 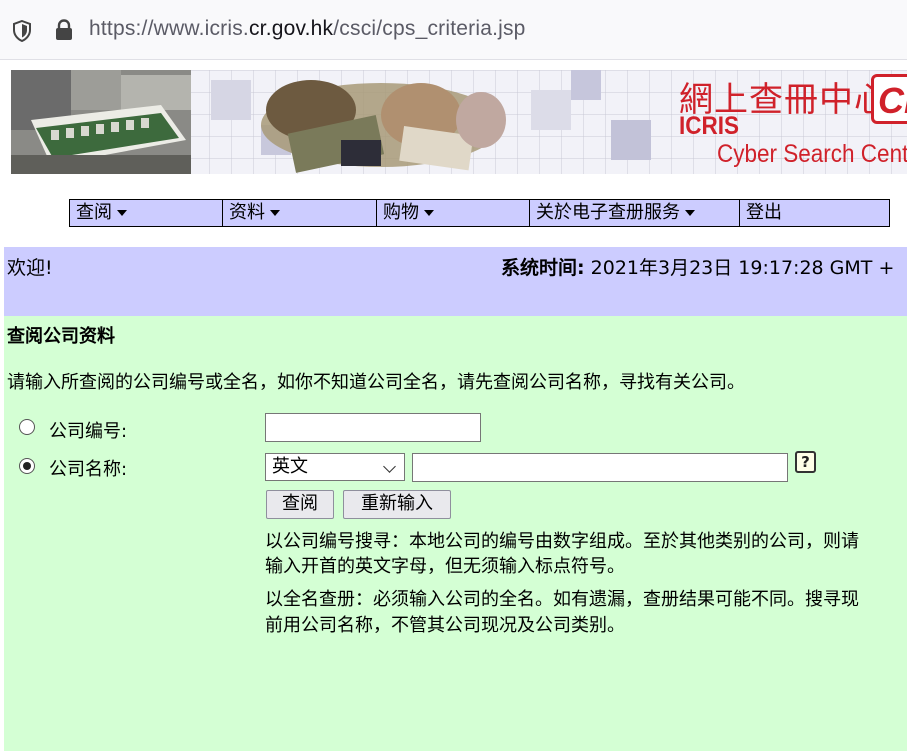 What do you see at coordinates (600, 467) in the screenshot?
I see `company-name-input` at bounding box center [600, 467].